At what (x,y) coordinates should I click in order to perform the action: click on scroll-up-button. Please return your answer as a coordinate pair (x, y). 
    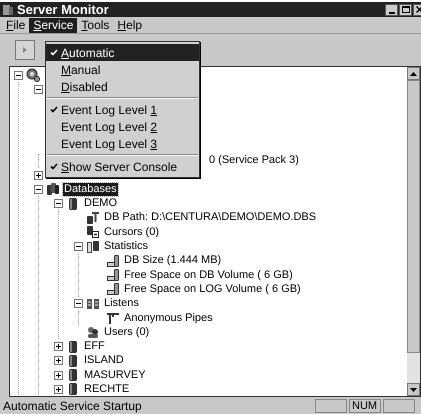
    Looking at the image, I should click on (413, 73).